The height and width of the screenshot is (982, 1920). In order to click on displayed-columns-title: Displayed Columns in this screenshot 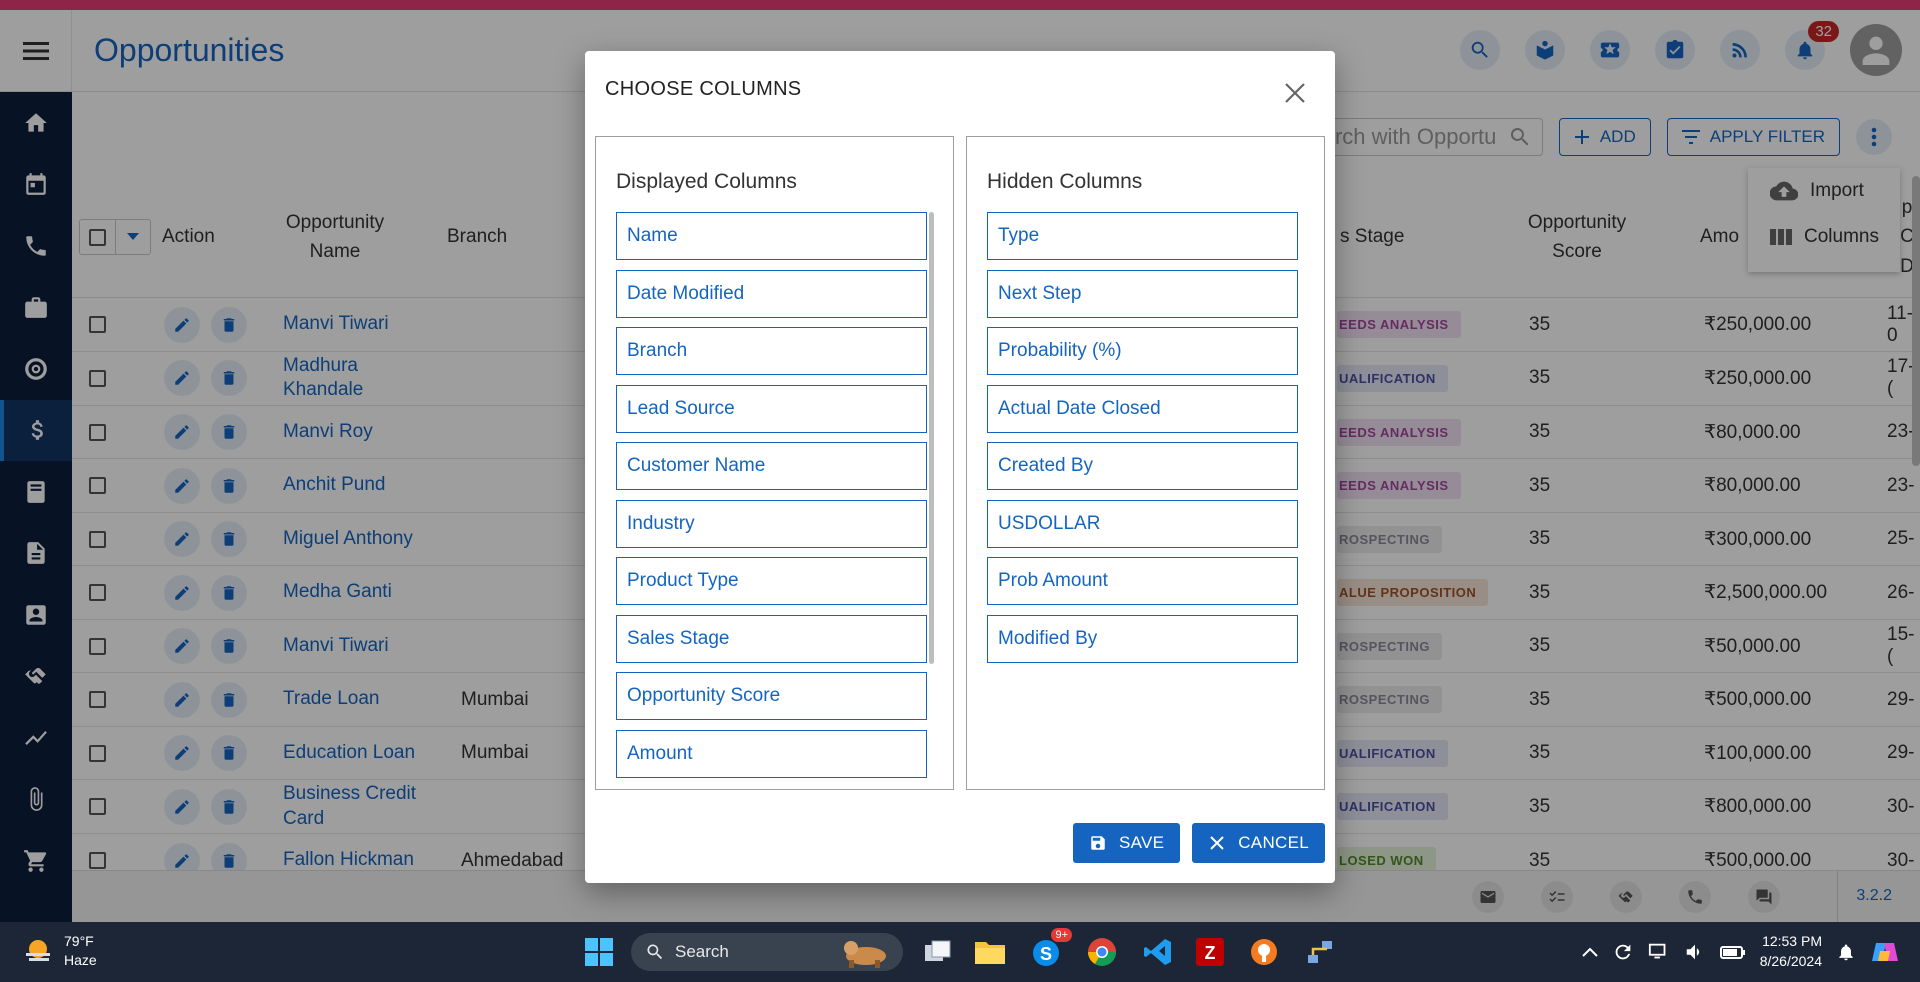, I will do `click(706, 181)`.